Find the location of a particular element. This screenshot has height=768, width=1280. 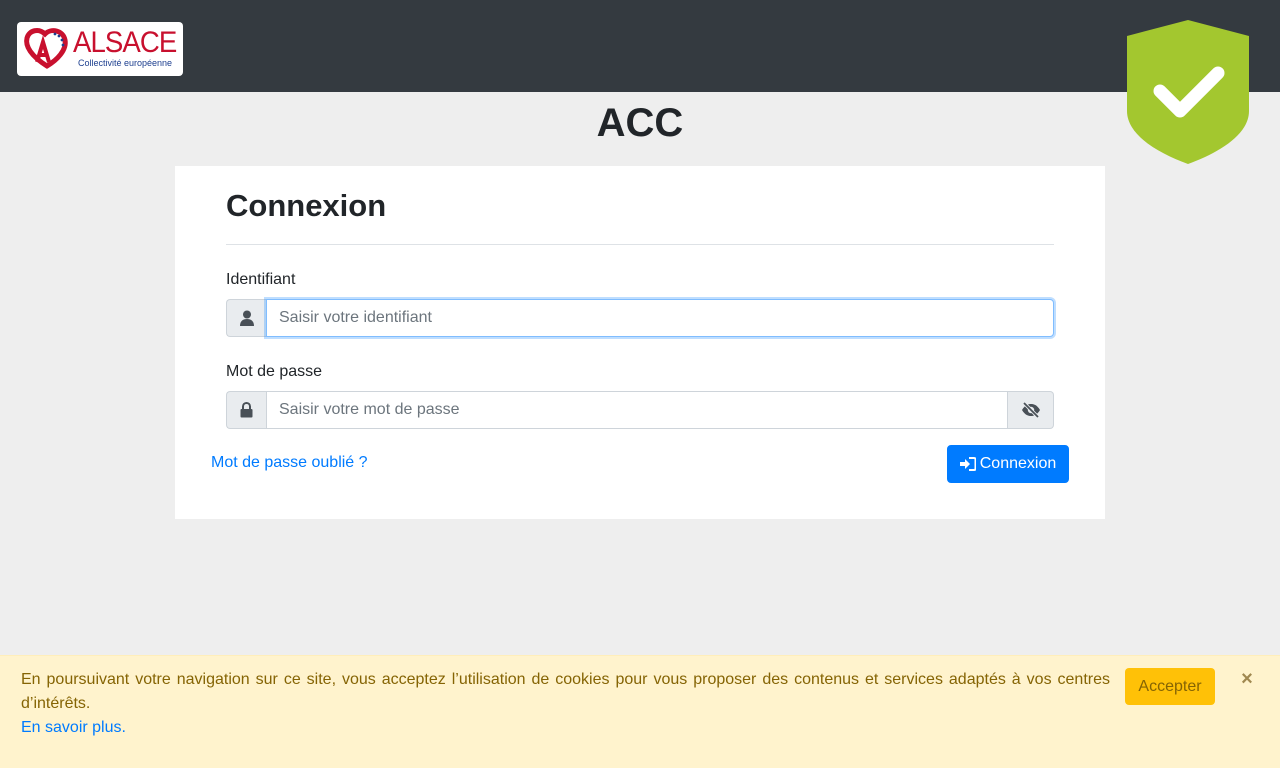

cookie-more-link: En savoir plus. is located at coordinates (73, 728).